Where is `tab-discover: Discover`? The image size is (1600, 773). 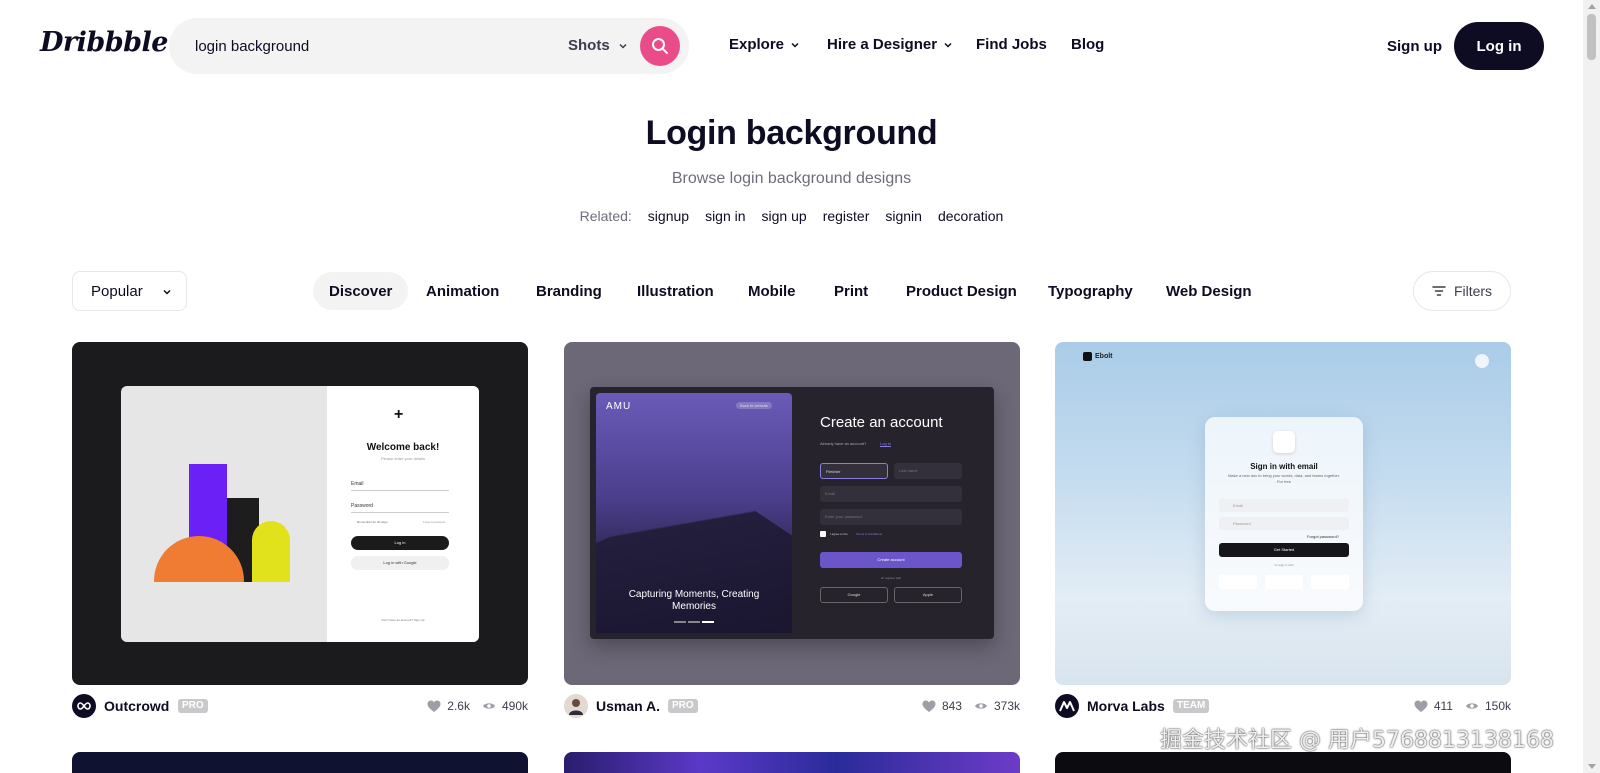 tab-discover: Discover is located at coordinates (361, 291).